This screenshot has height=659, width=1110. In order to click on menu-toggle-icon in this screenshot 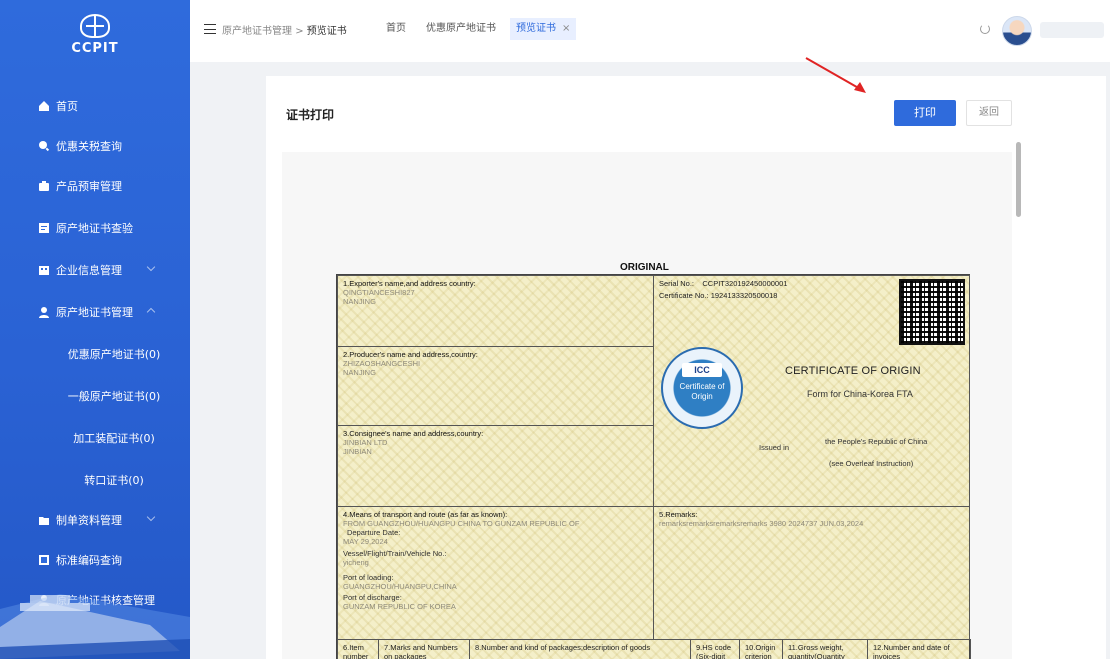, I will do `click(210, 29)`.